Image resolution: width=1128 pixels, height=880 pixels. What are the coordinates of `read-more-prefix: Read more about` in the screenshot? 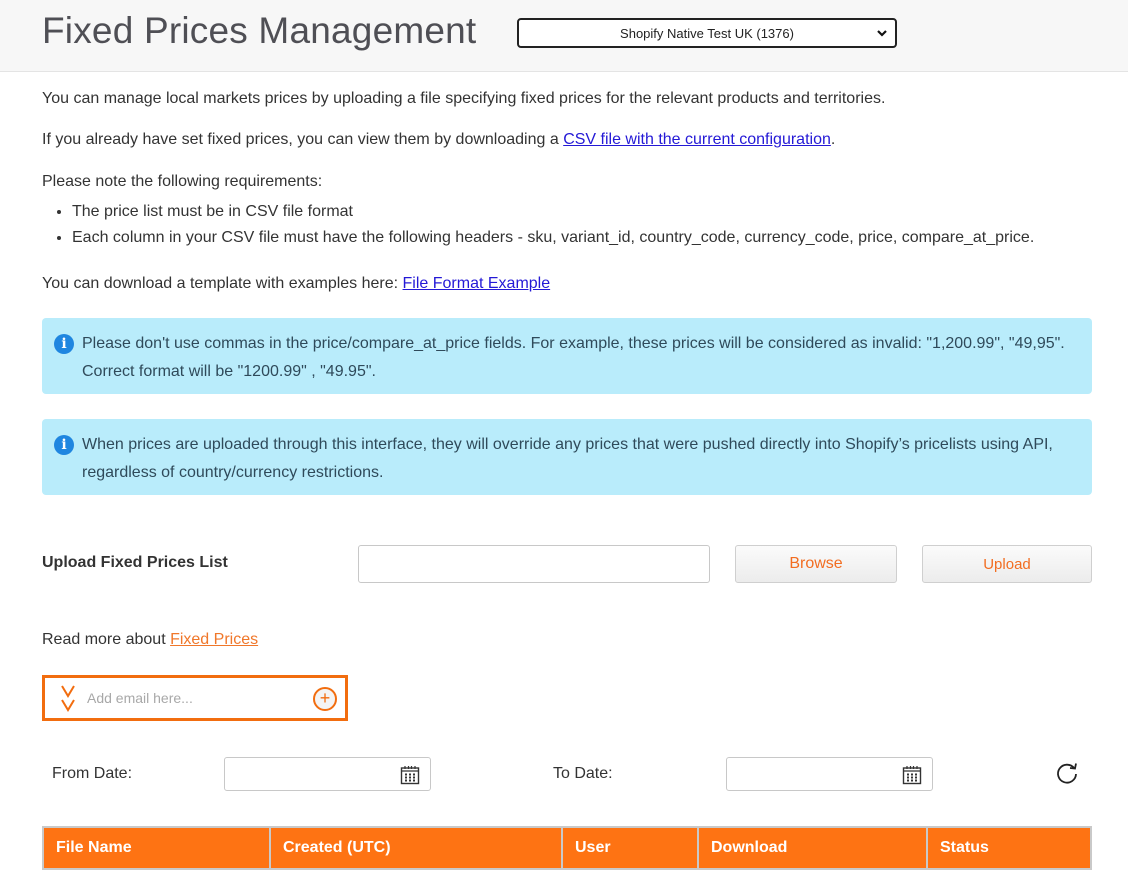 It's located at (106, 639).